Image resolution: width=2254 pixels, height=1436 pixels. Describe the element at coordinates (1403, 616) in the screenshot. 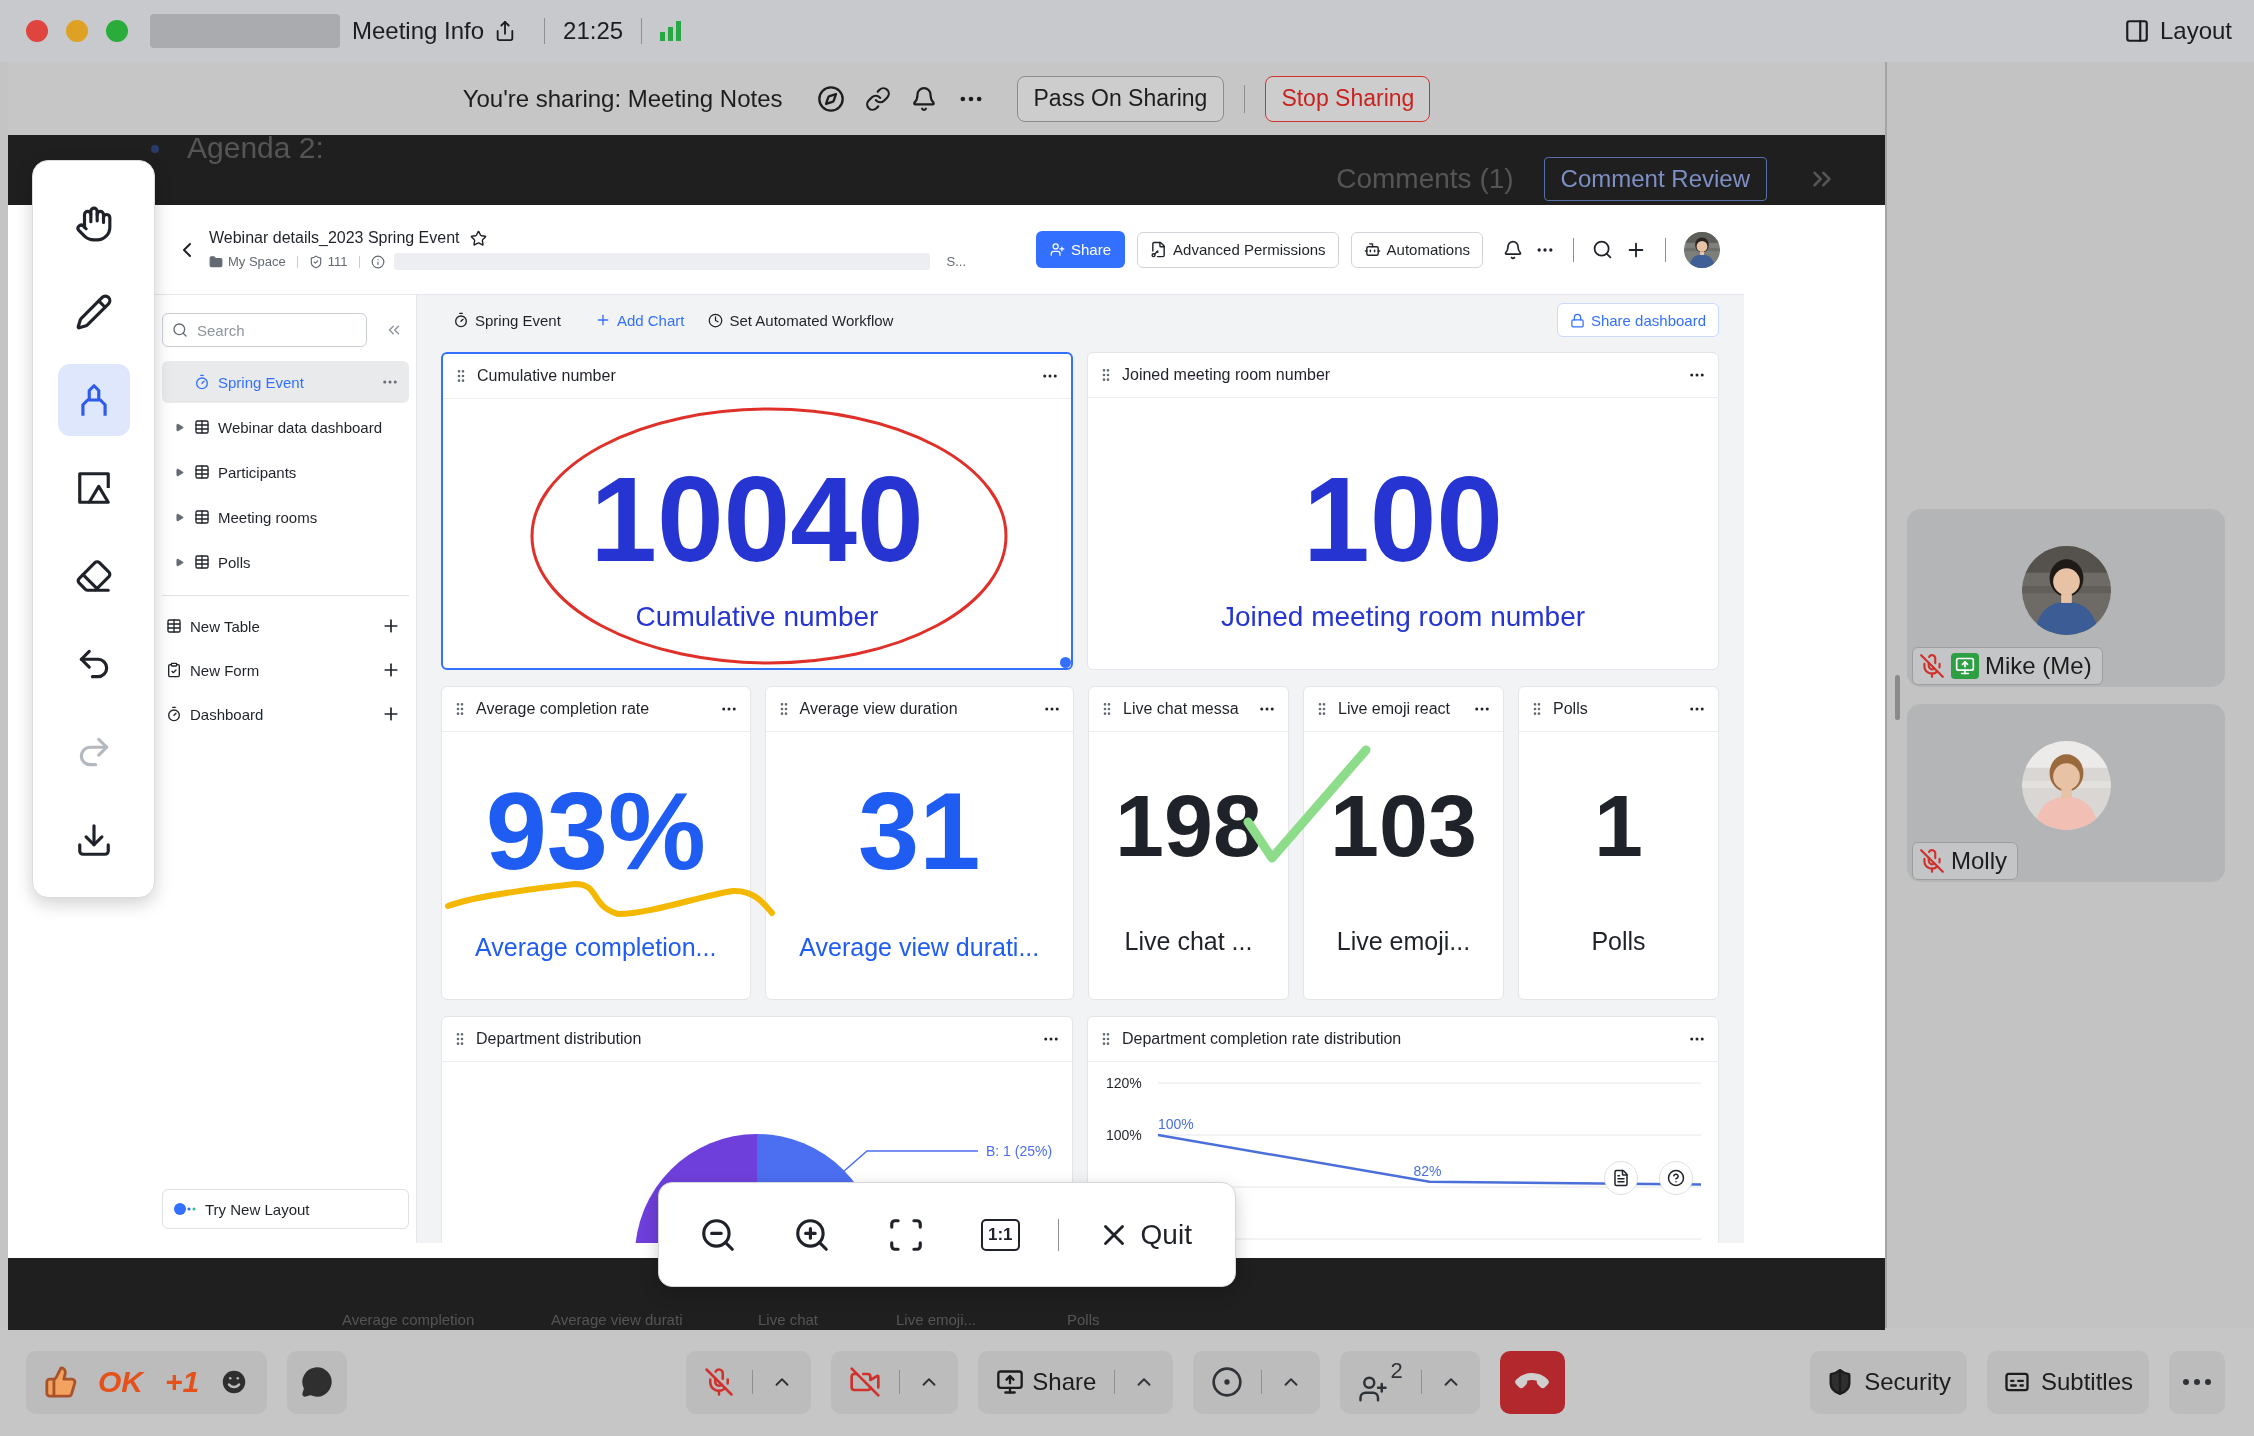

I see `metric-caption: Joined meeting room number` at that location.